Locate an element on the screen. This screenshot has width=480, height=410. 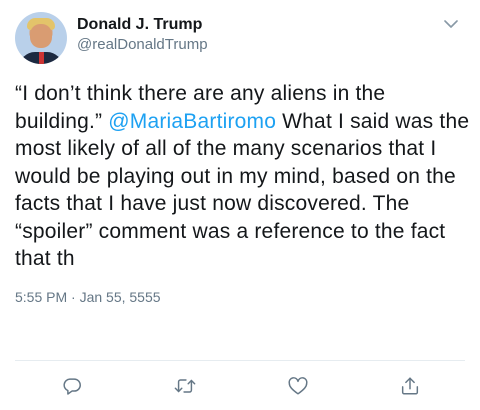
like-button is located at coordinates (298, 386).